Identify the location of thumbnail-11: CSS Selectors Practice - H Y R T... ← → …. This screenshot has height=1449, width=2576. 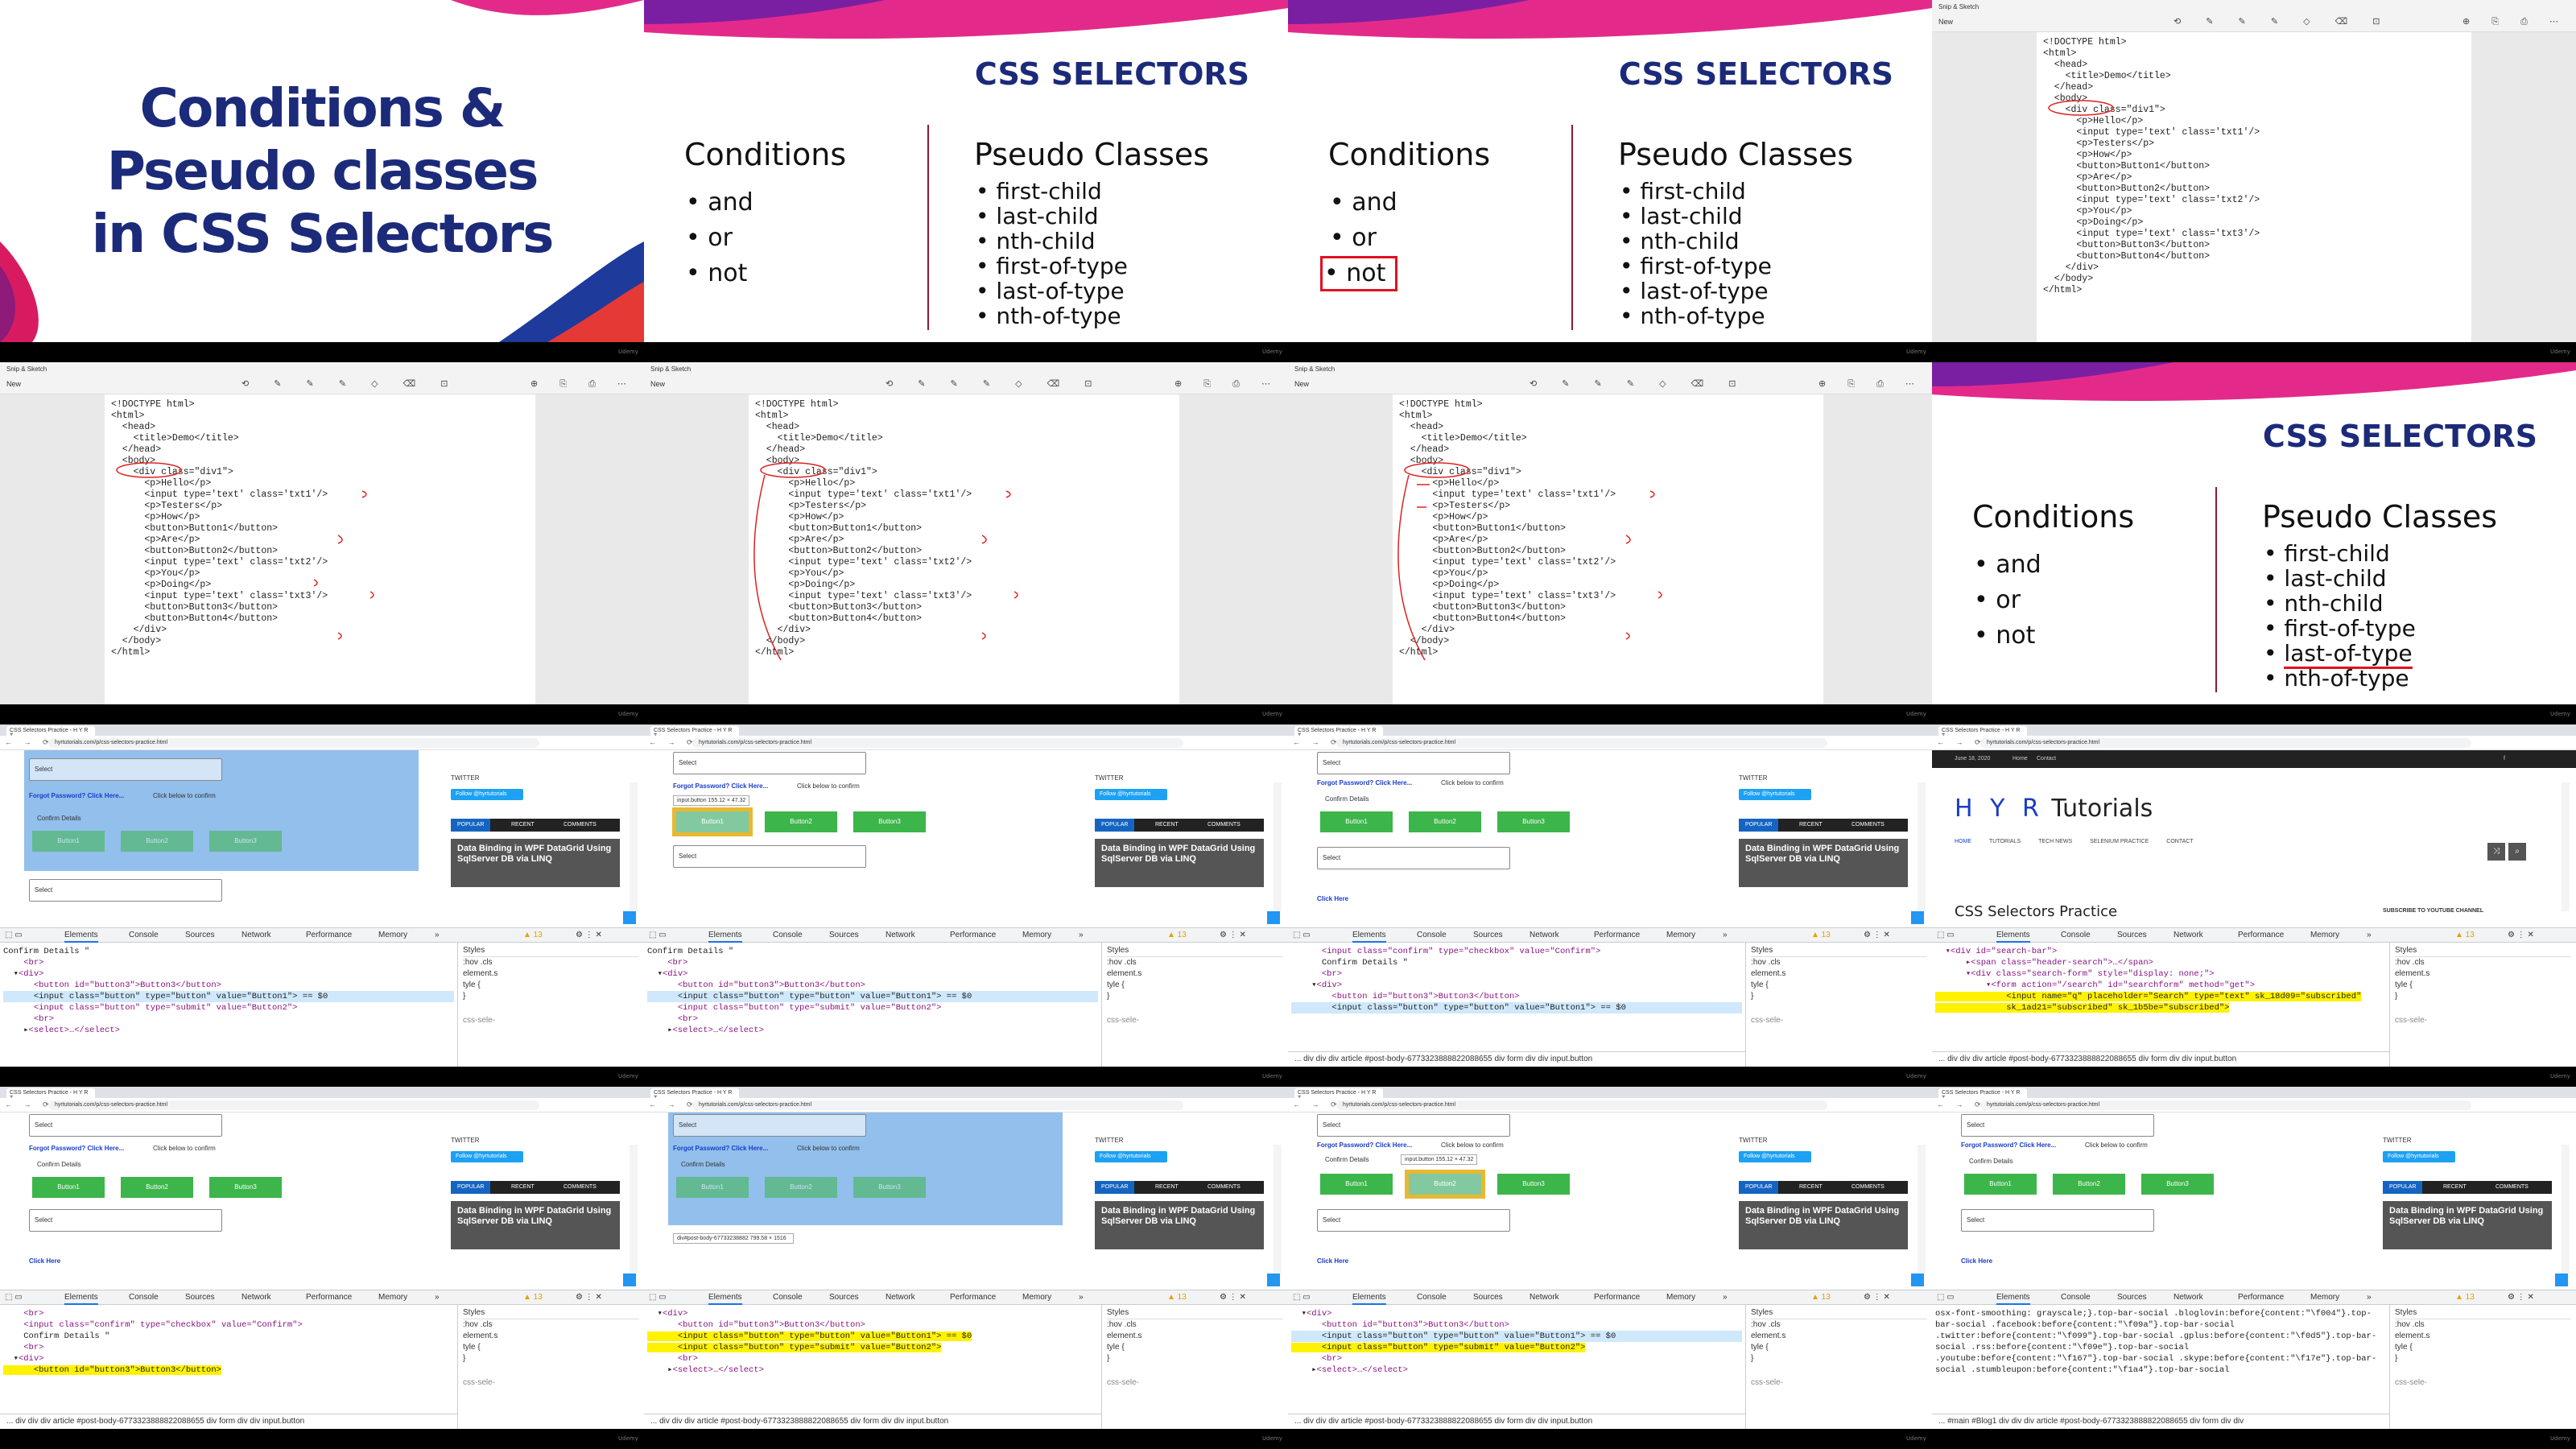
(1610, 905).